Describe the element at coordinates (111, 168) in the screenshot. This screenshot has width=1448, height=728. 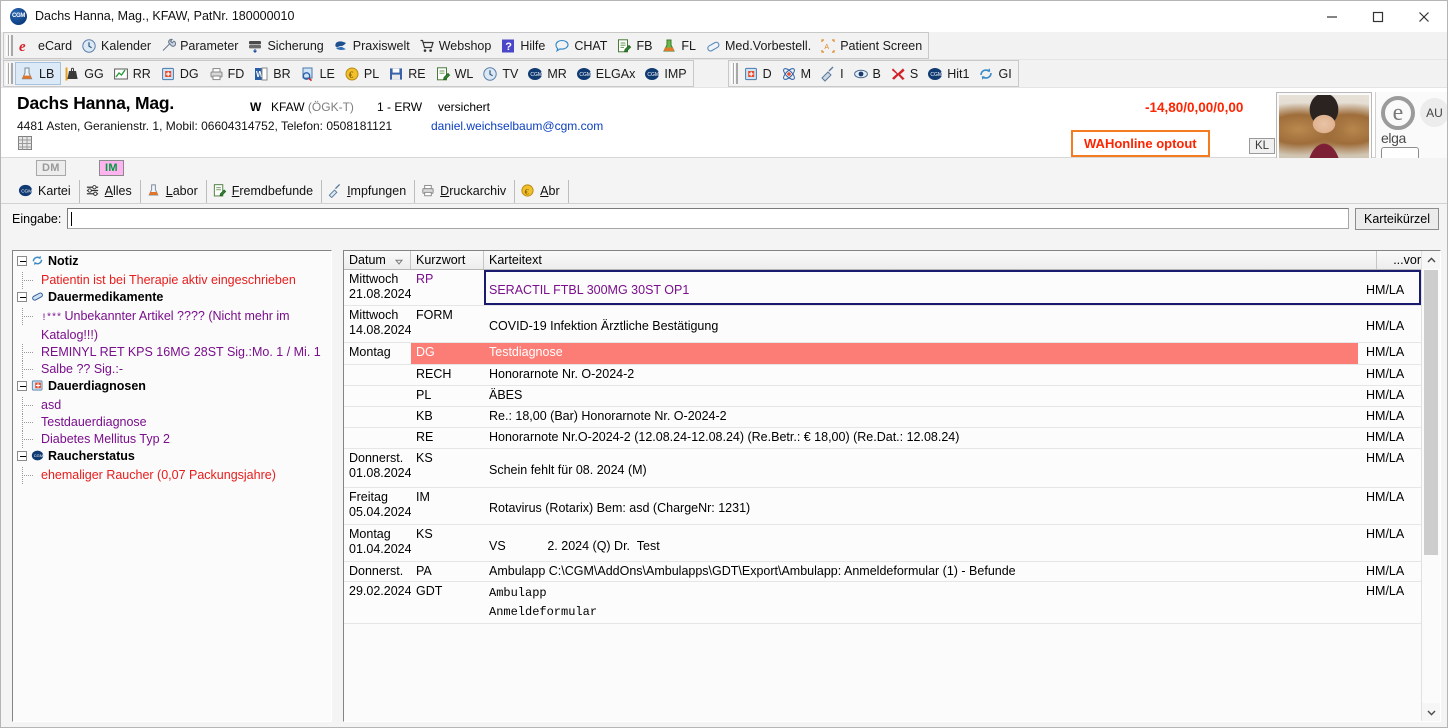
I see `im-button: IM` at that location.